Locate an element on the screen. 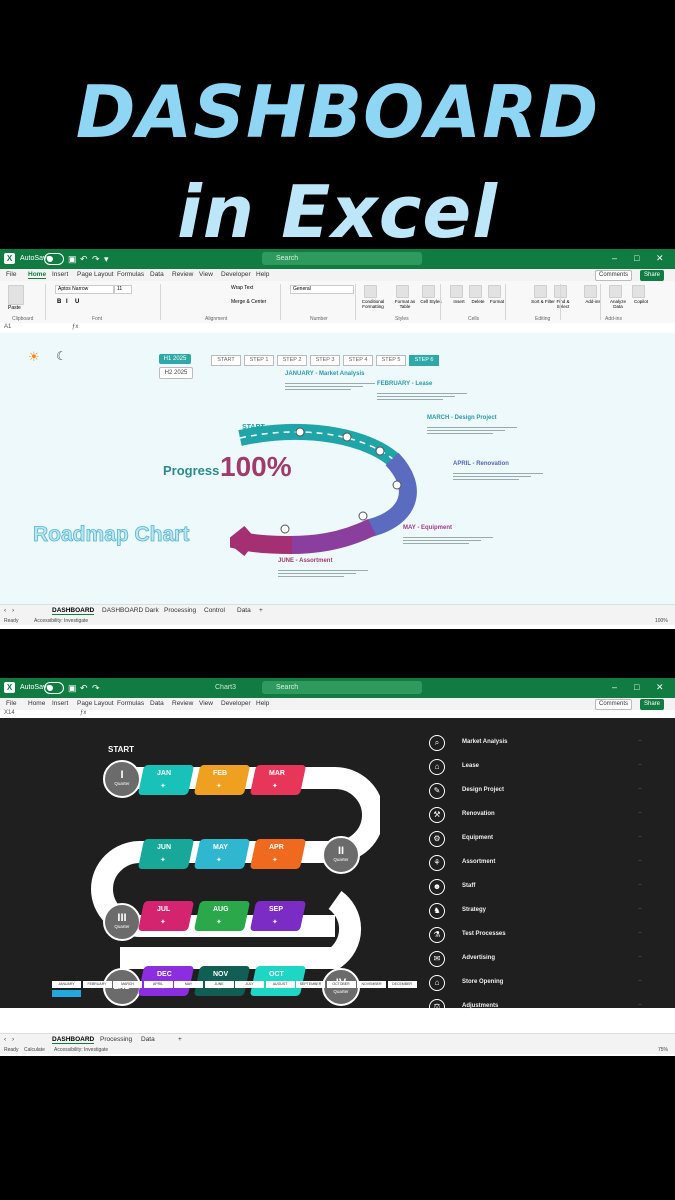  font-size-select: 11 is located at coordinates (123, 289).